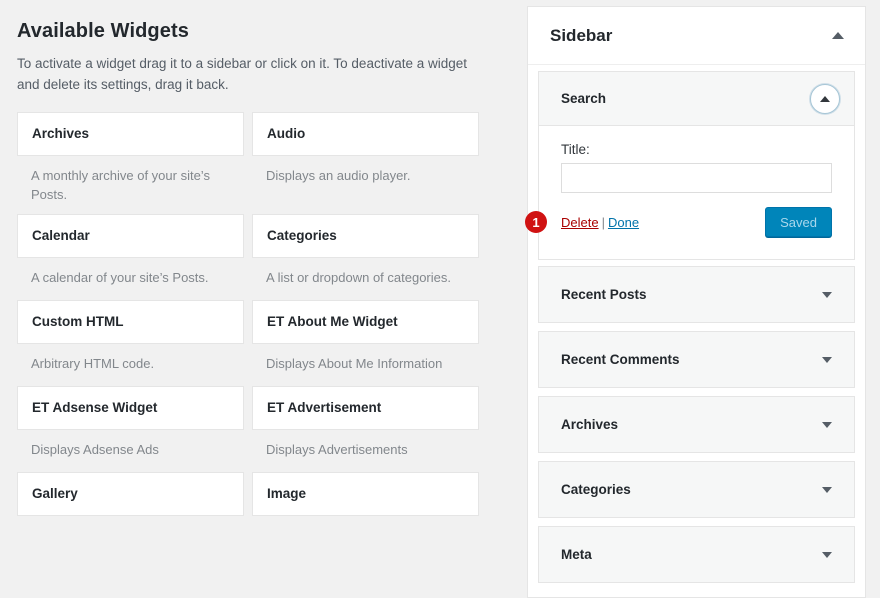 The width and height of the screenshot is (880, 598). Describe the element at coordinates (696, 99) in the screenshot. I see `sidebar-widget-search-header: Search` at that location.